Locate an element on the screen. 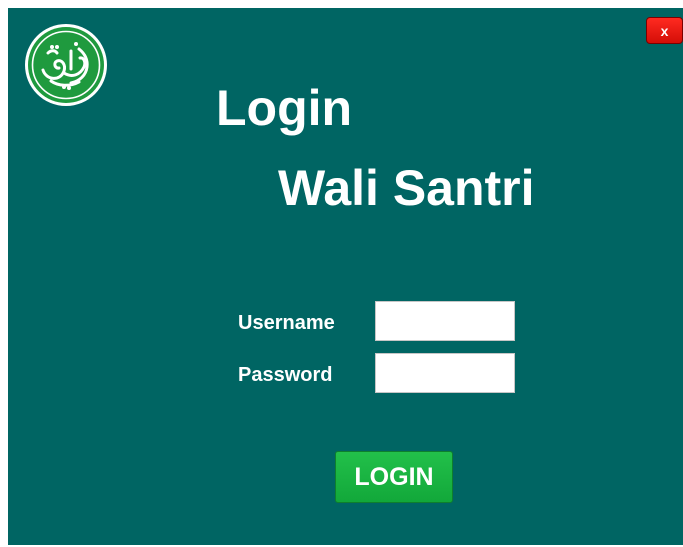  page-title-wali-santri: Wali Santri is located at coordinates (406, 188).